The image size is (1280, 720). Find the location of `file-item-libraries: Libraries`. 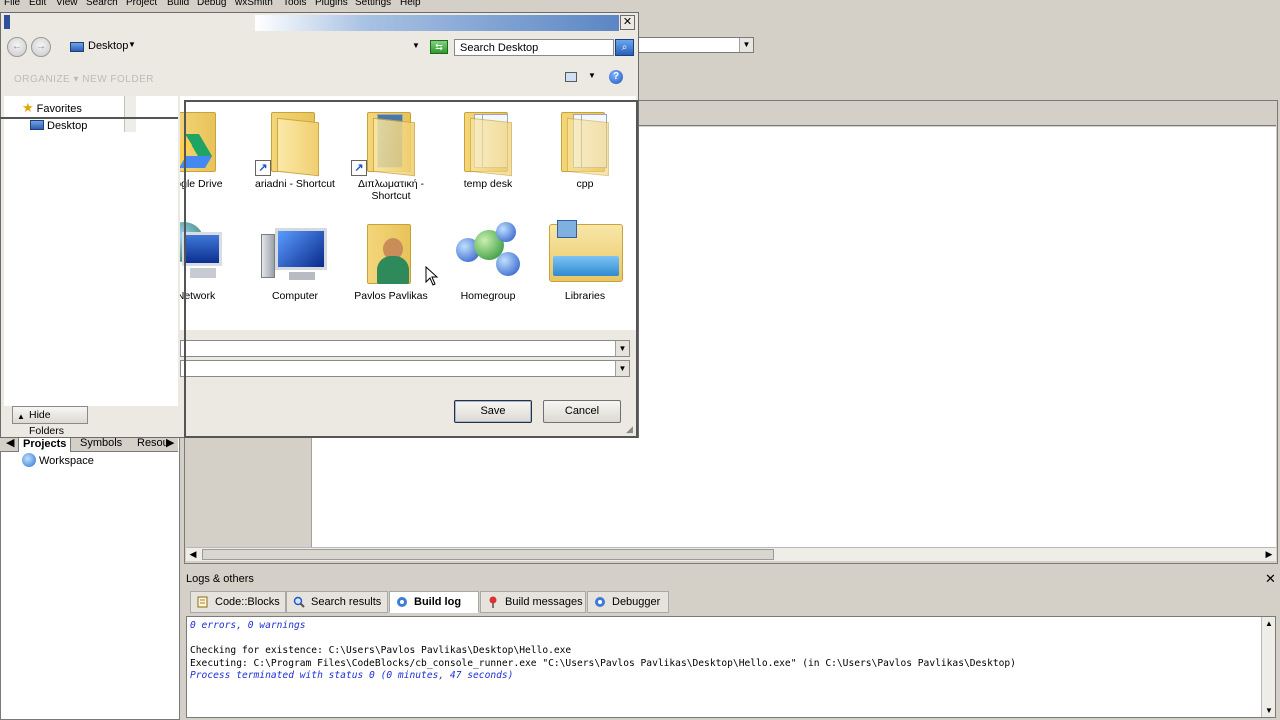

file-item-libraries: Libraries is located at coordinates (585, 259).